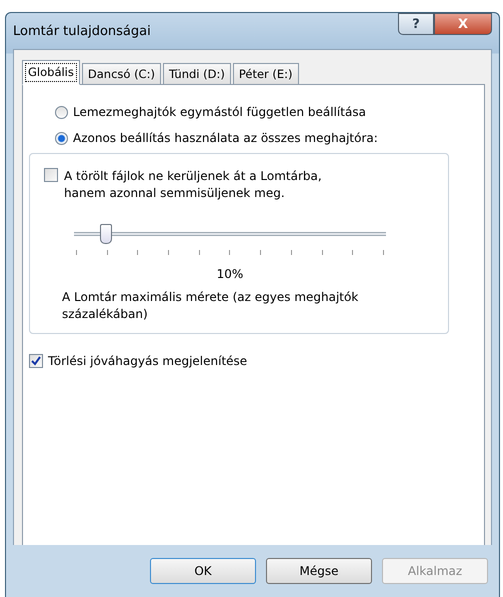 This screenshot has height=597, width=503. I want to click on slider-caption: A Lomtár maximális mérete (az egyes meghajtók százalékában), so click(211, 306).